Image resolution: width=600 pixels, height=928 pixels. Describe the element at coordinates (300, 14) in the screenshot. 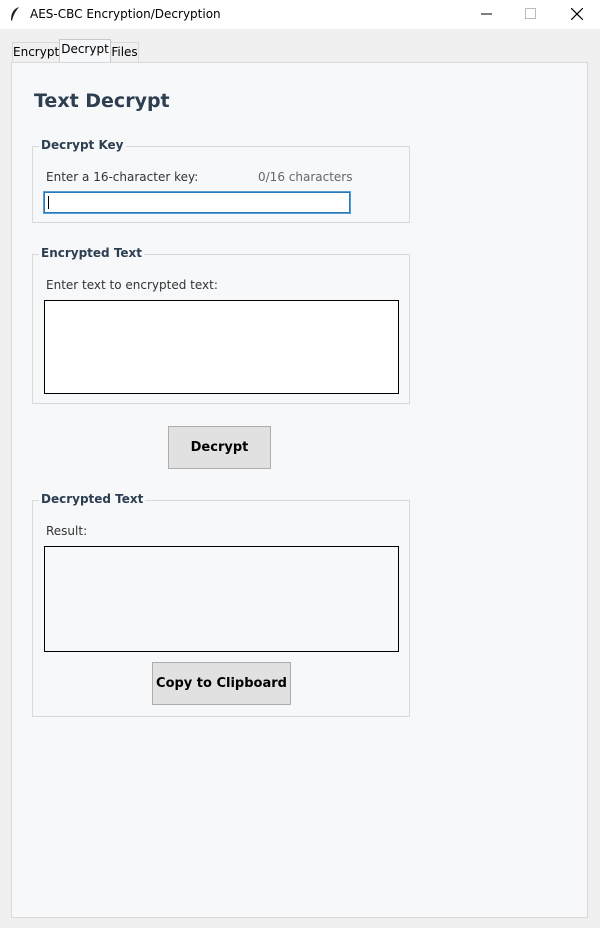

I see `title-bar: AES-CBC Encryption/Decryption` at that location.